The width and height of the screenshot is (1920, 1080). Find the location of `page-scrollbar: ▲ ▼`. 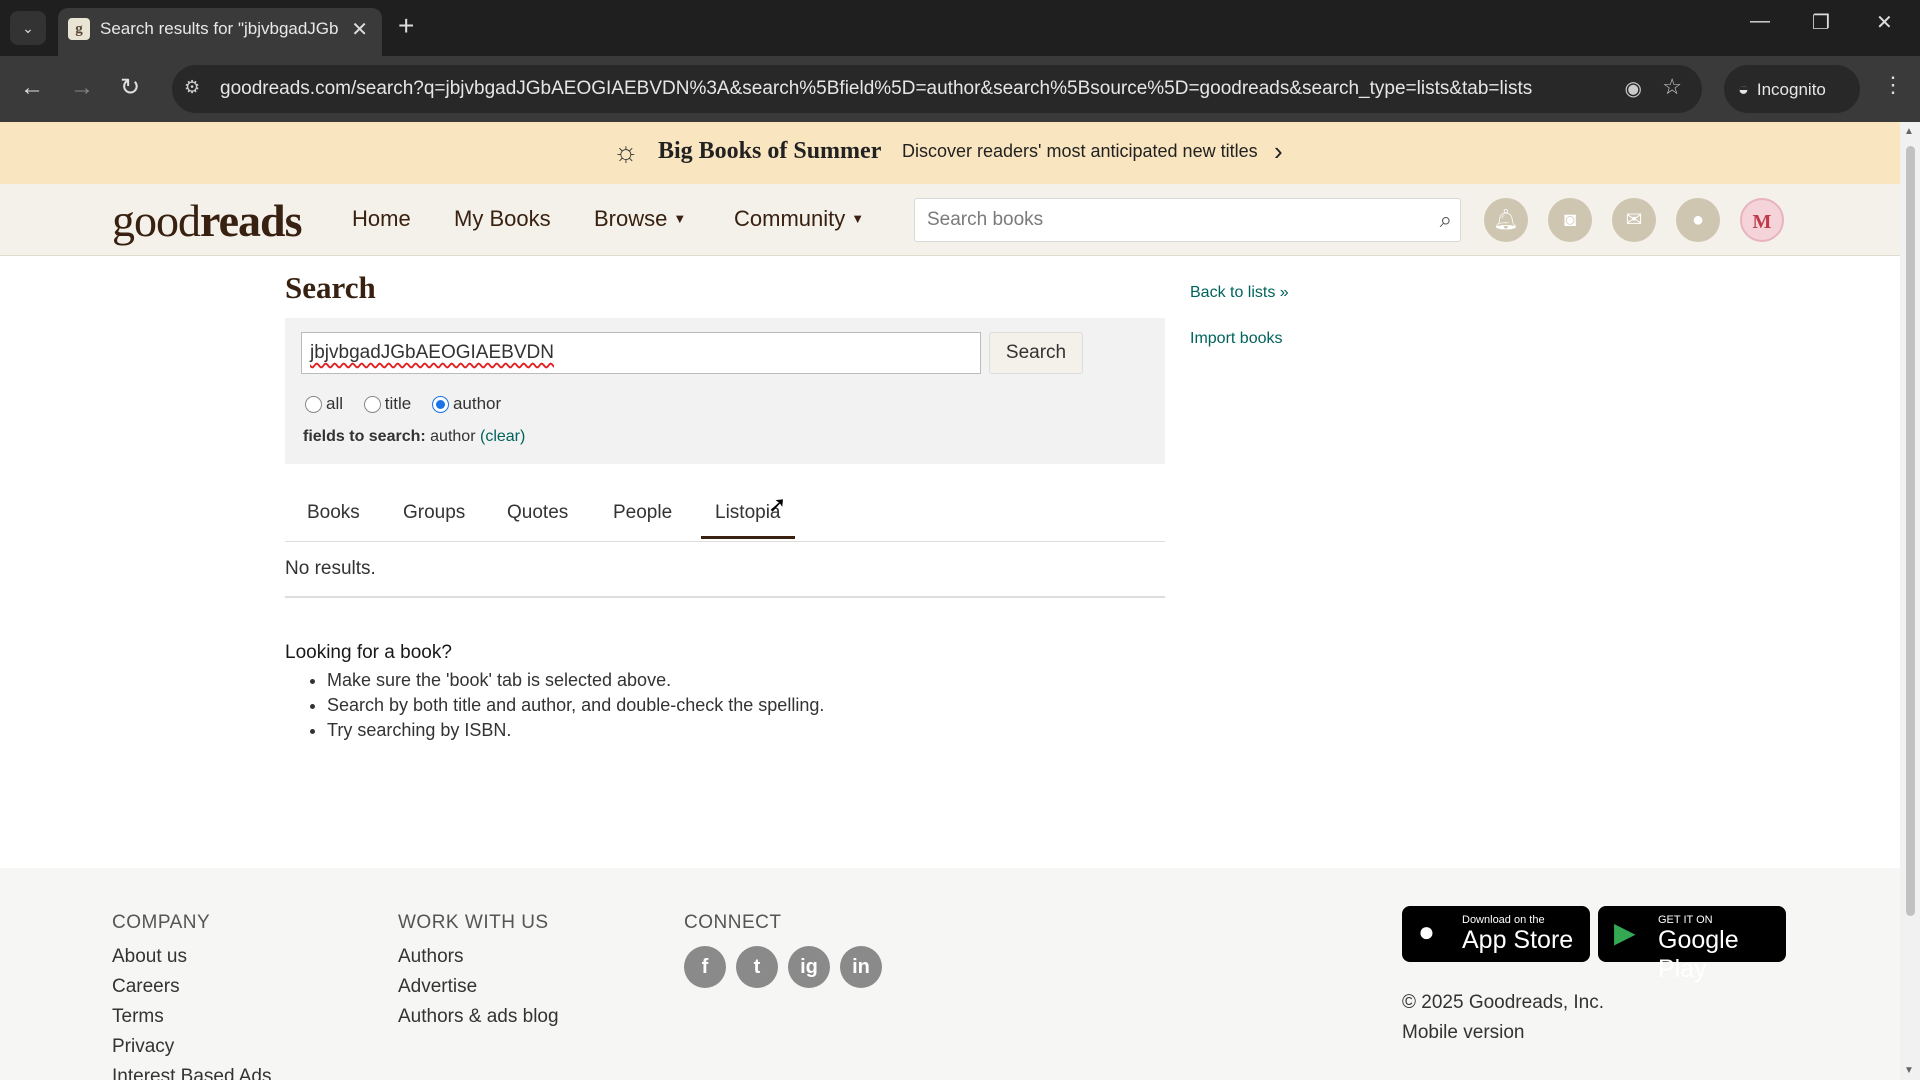

page-scrollbar: ▲ ▼ is located at coordinates (1910, 601).